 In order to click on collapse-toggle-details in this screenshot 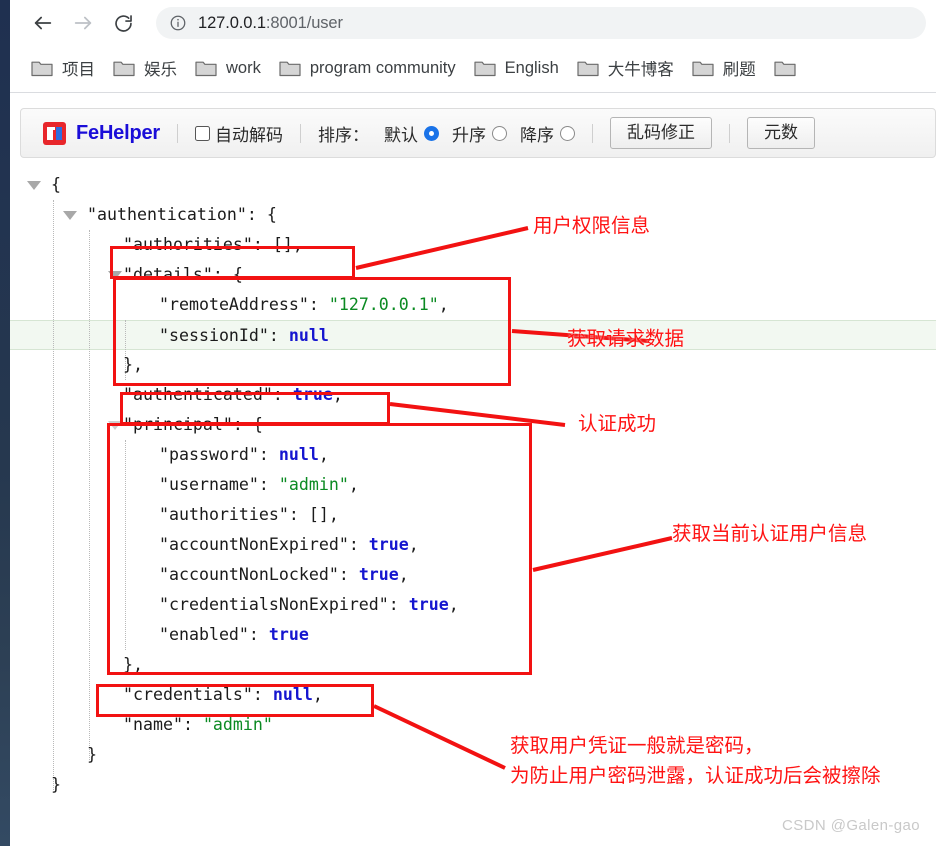, I will do `click(115, 275)`.